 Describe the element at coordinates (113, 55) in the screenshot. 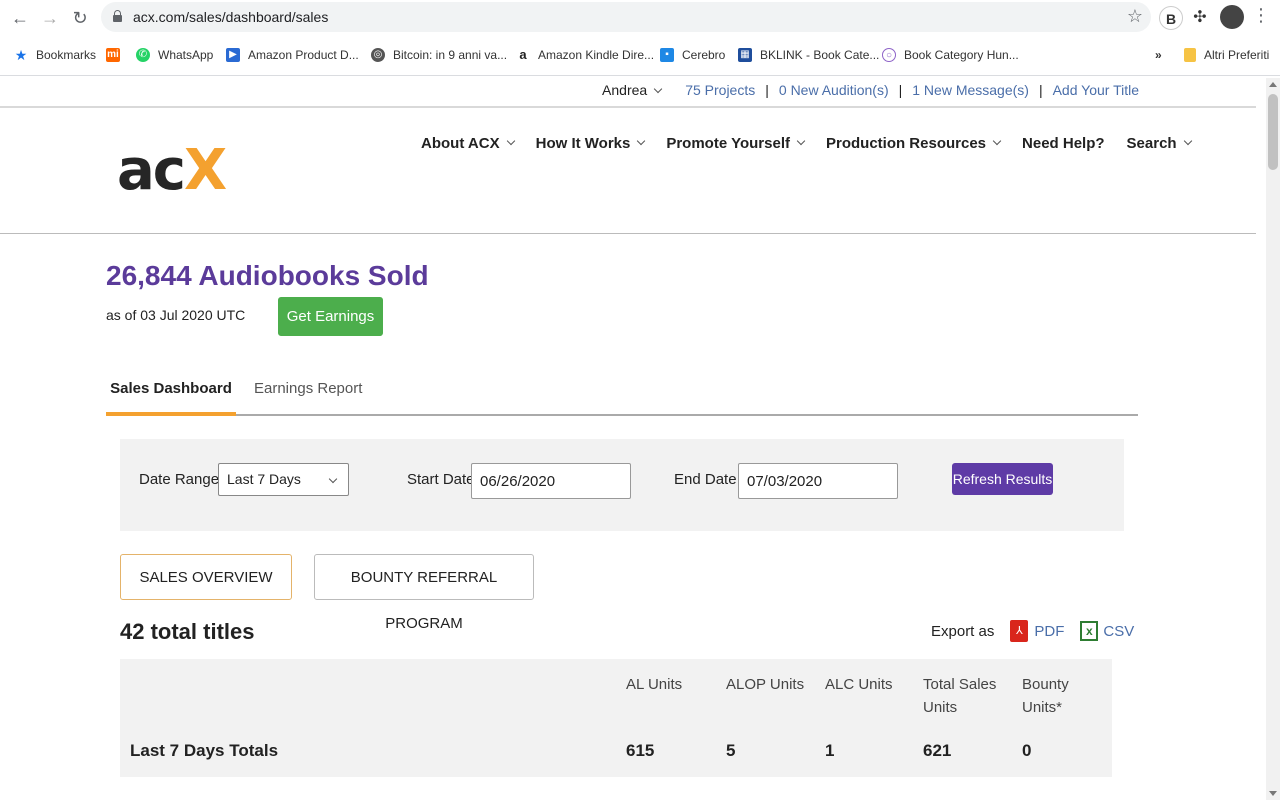

I see `mi-icon: mi` at that location.